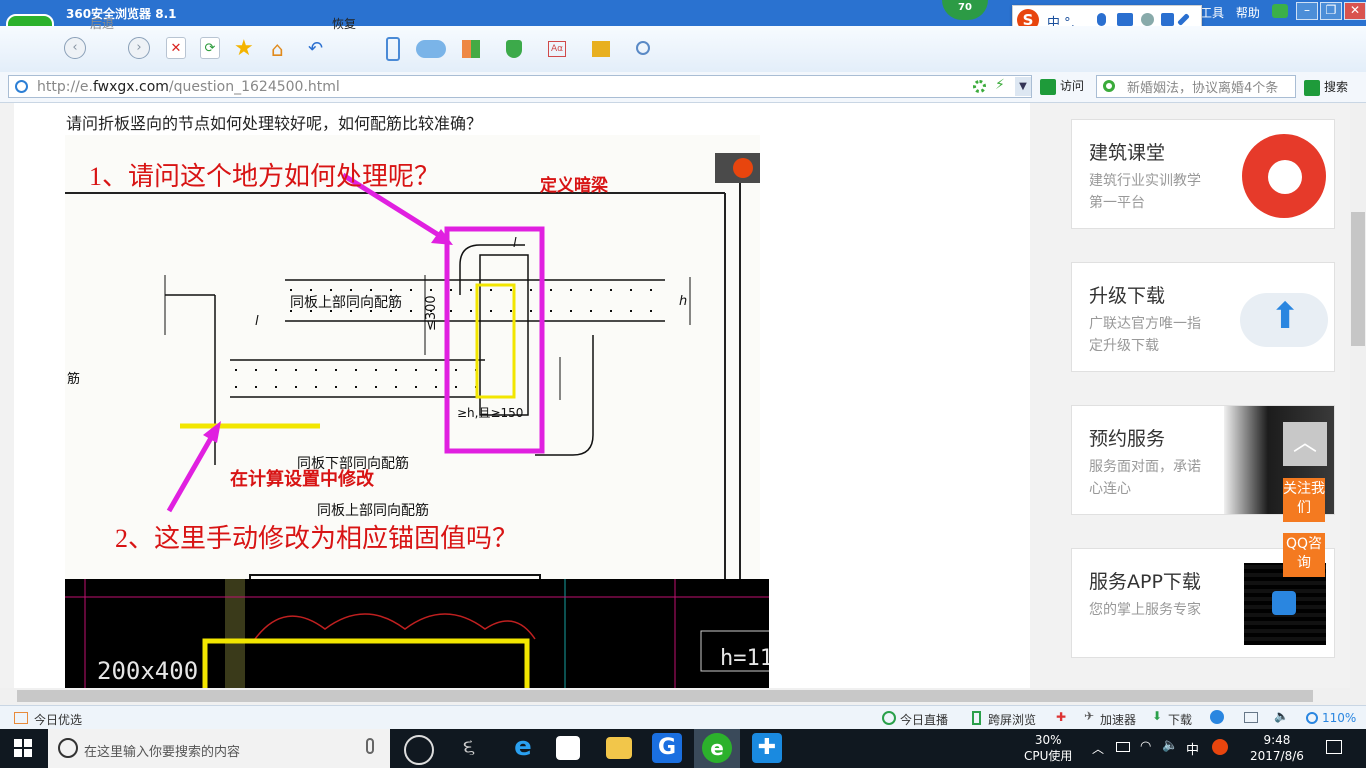 This screenshot has height=768, width=1366. I want to click on search-button: 搜索, so click(1326, 87).